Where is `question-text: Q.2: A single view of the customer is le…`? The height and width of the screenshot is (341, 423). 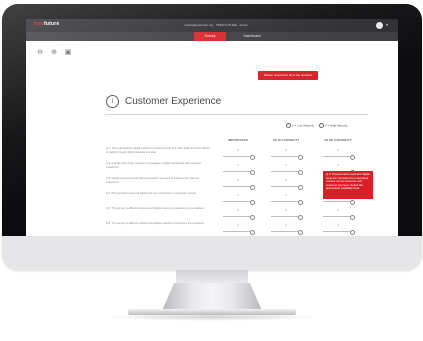 question-text: Q.2: A single view of the customer is le… is located at coordinates (153, 165).